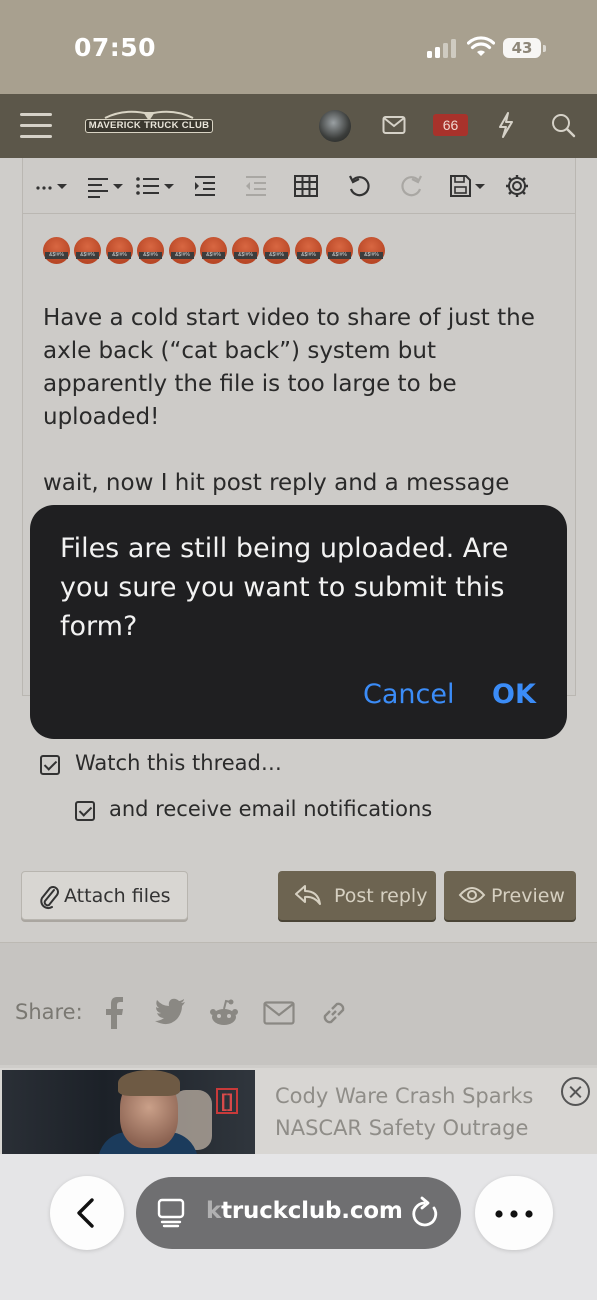 The image size is (597, 1300). I want to click on more-button, so click(514, 1213).